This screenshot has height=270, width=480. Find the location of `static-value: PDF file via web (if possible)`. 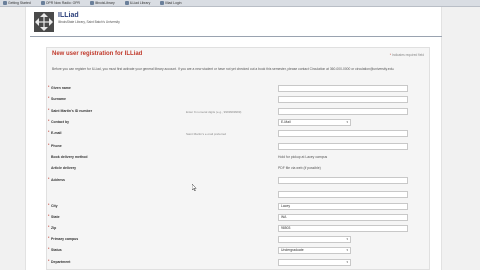

static-value: PDF file via web (if possible) is located at coordinates (299, 168).